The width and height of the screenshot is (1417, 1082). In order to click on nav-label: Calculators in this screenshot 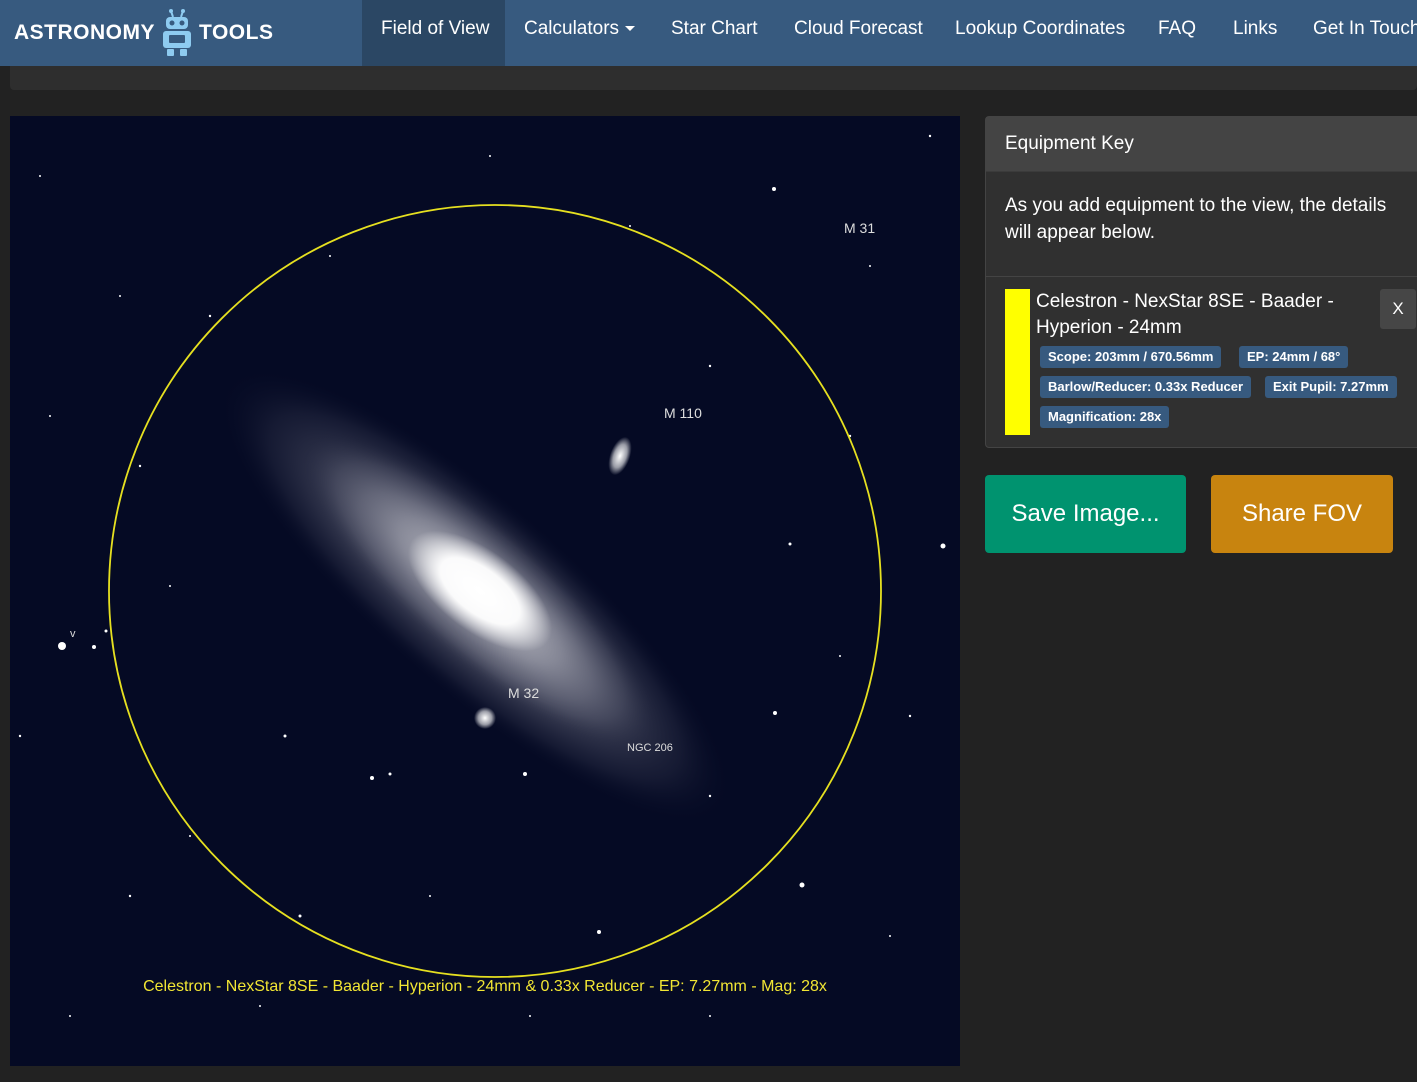, I will do `click(572, 28)`.